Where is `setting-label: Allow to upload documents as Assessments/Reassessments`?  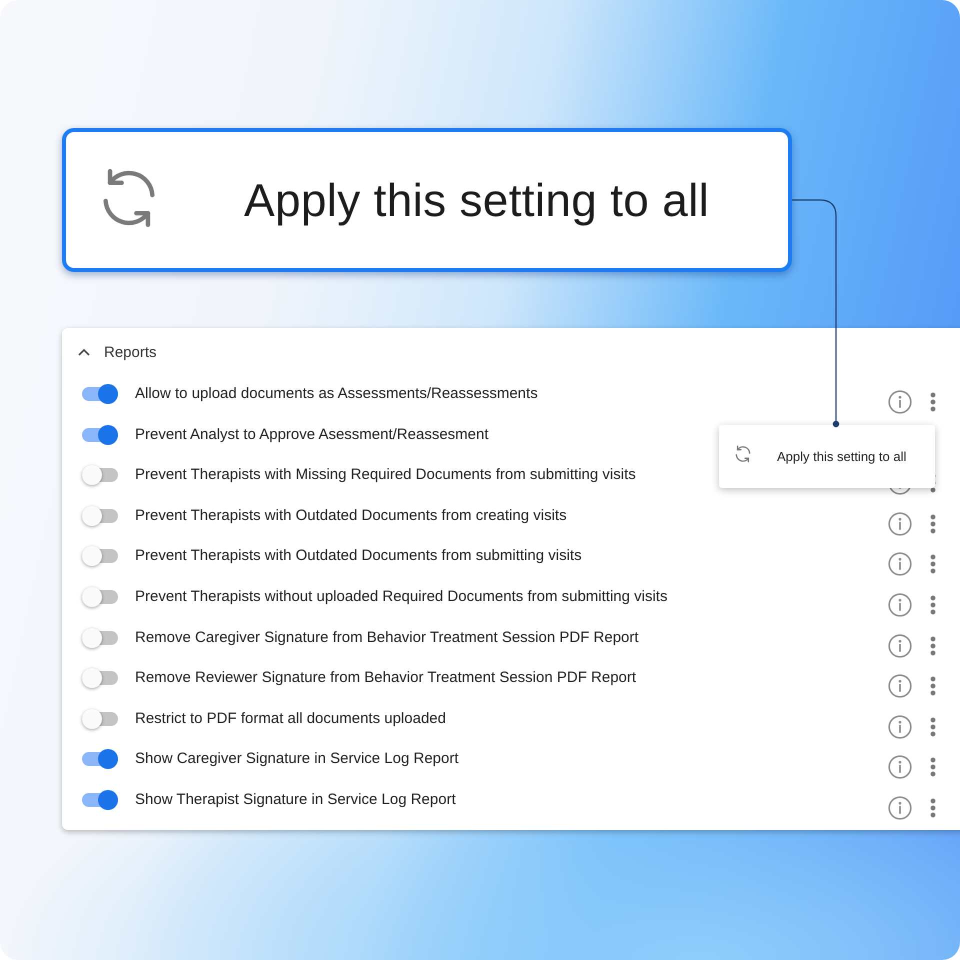
setting-label: Allow to upload documents as Assessments/Reassessments is located at coordinates (337, 394).